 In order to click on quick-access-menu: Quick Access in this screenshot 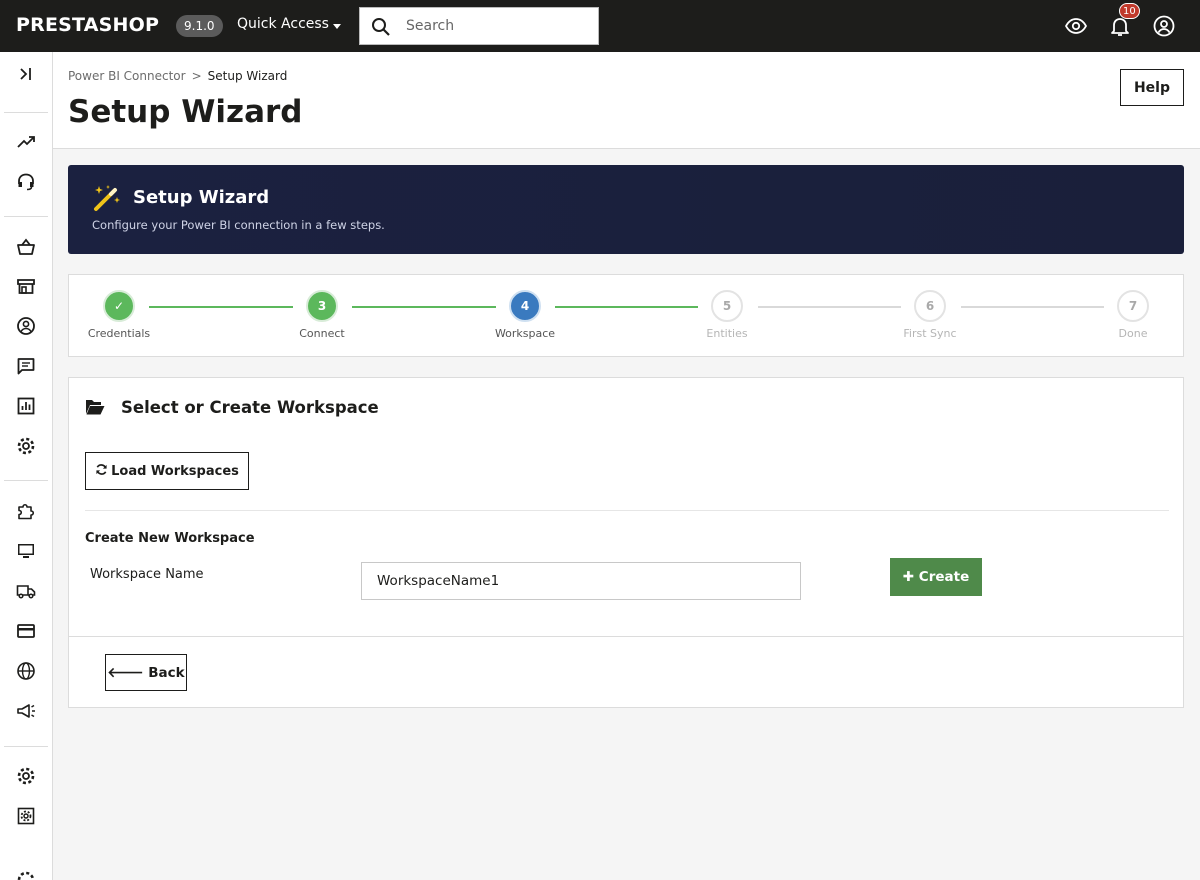, I will do `click(289, 24)`.